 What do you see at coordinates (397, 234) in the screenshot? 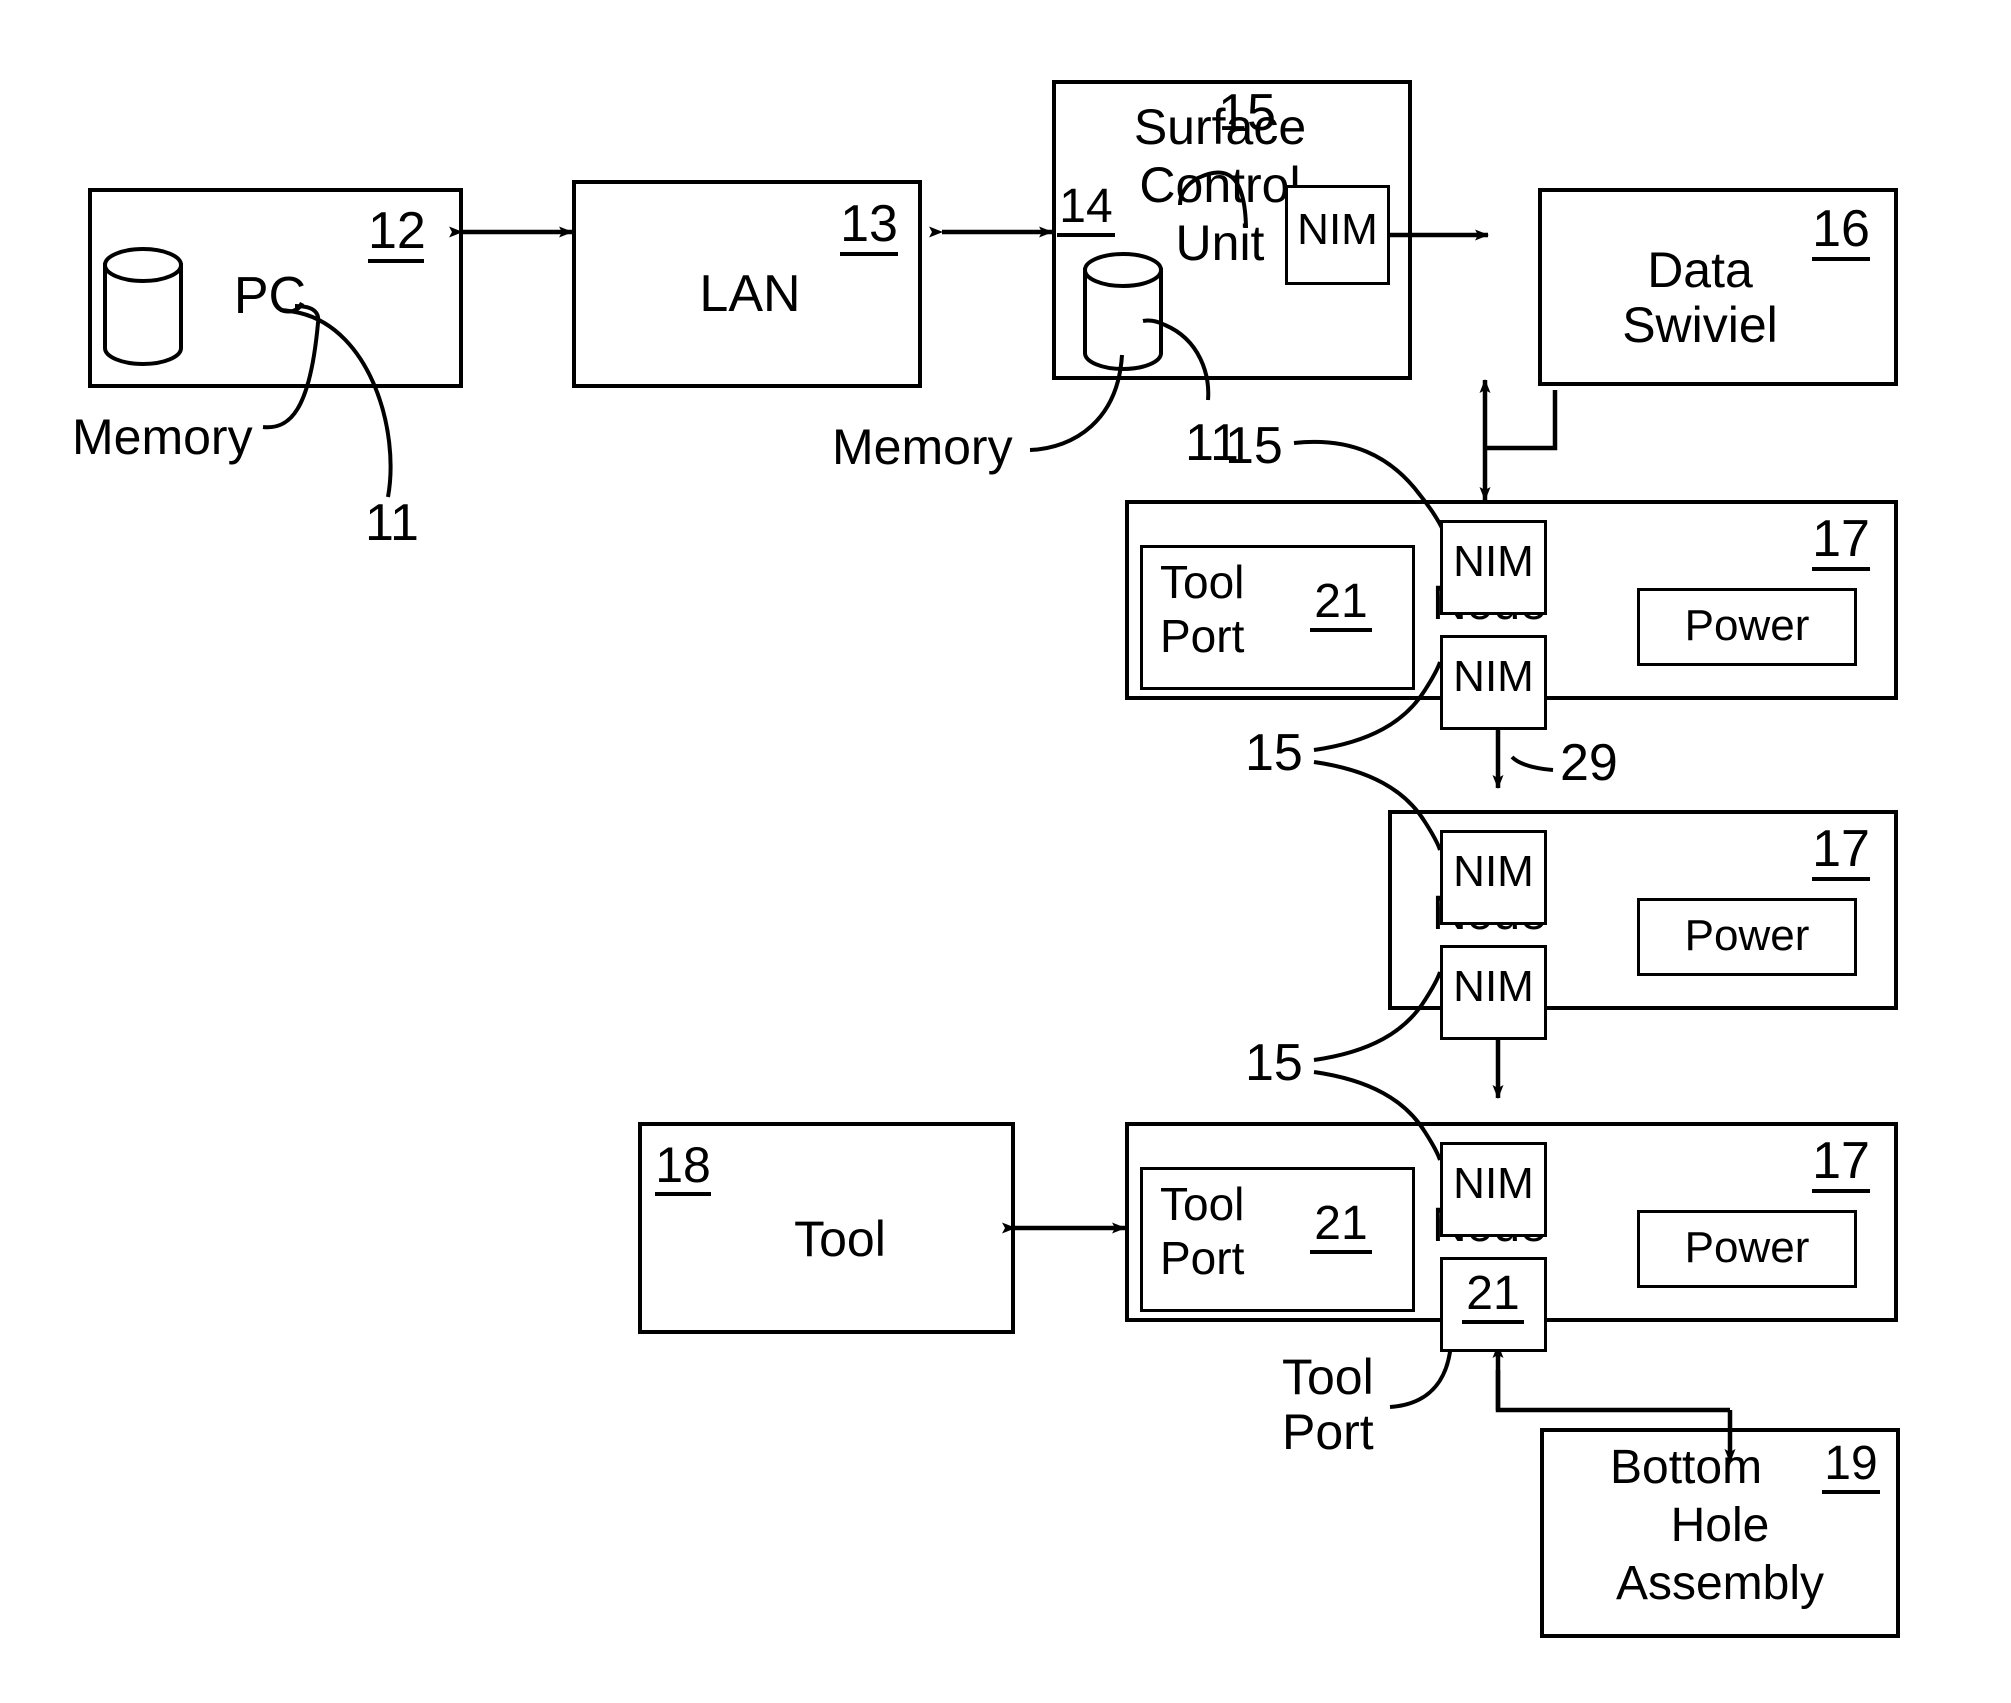
I see `pc-ref: 12` at bounding box center [397, 234].